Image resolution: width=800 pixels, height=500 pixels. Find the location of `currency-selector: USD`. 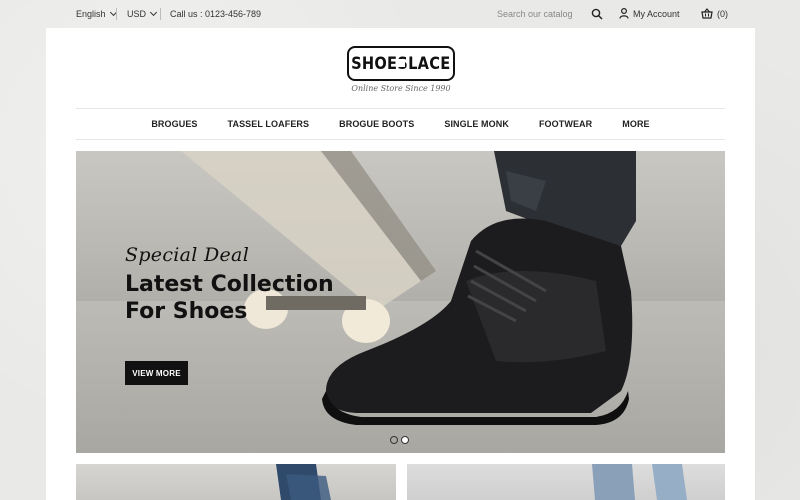

currency-selector: USD is located at coordinates (142, 13).